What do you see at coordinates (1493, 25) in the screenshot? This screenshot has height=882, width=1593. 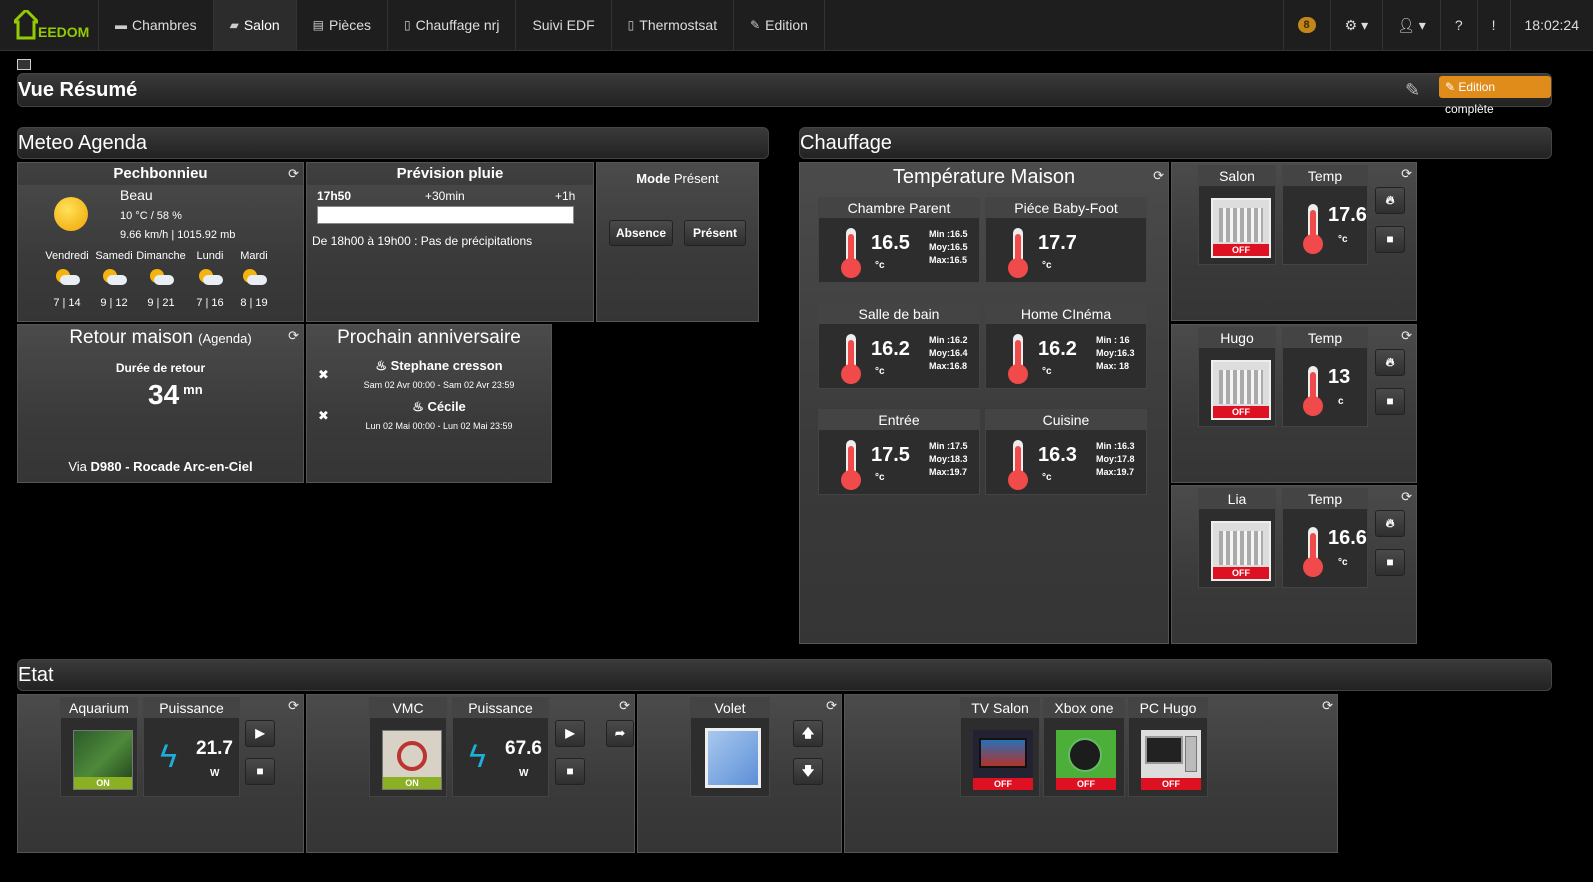 I see `alert-button: !` at bounding box center [1493, 25].